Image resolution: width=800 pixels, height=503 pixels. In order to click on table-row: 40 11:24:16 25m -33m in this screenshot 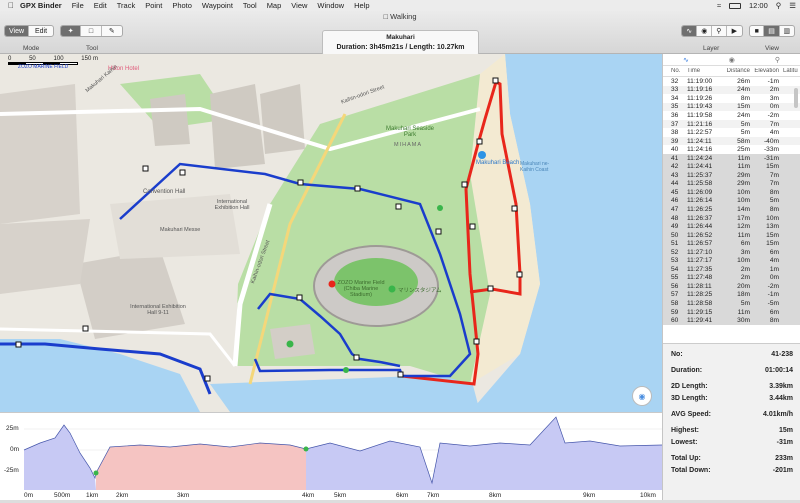, I will do `click(731, 149)`.